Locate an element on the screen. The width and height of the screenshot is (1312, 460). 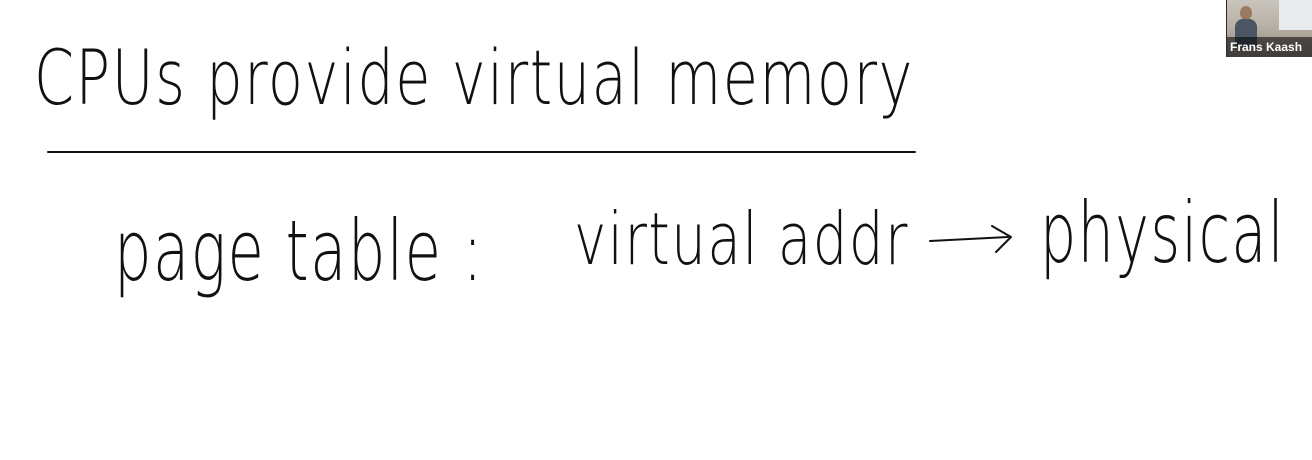
participant-head is located at coordinates (1246, 13).